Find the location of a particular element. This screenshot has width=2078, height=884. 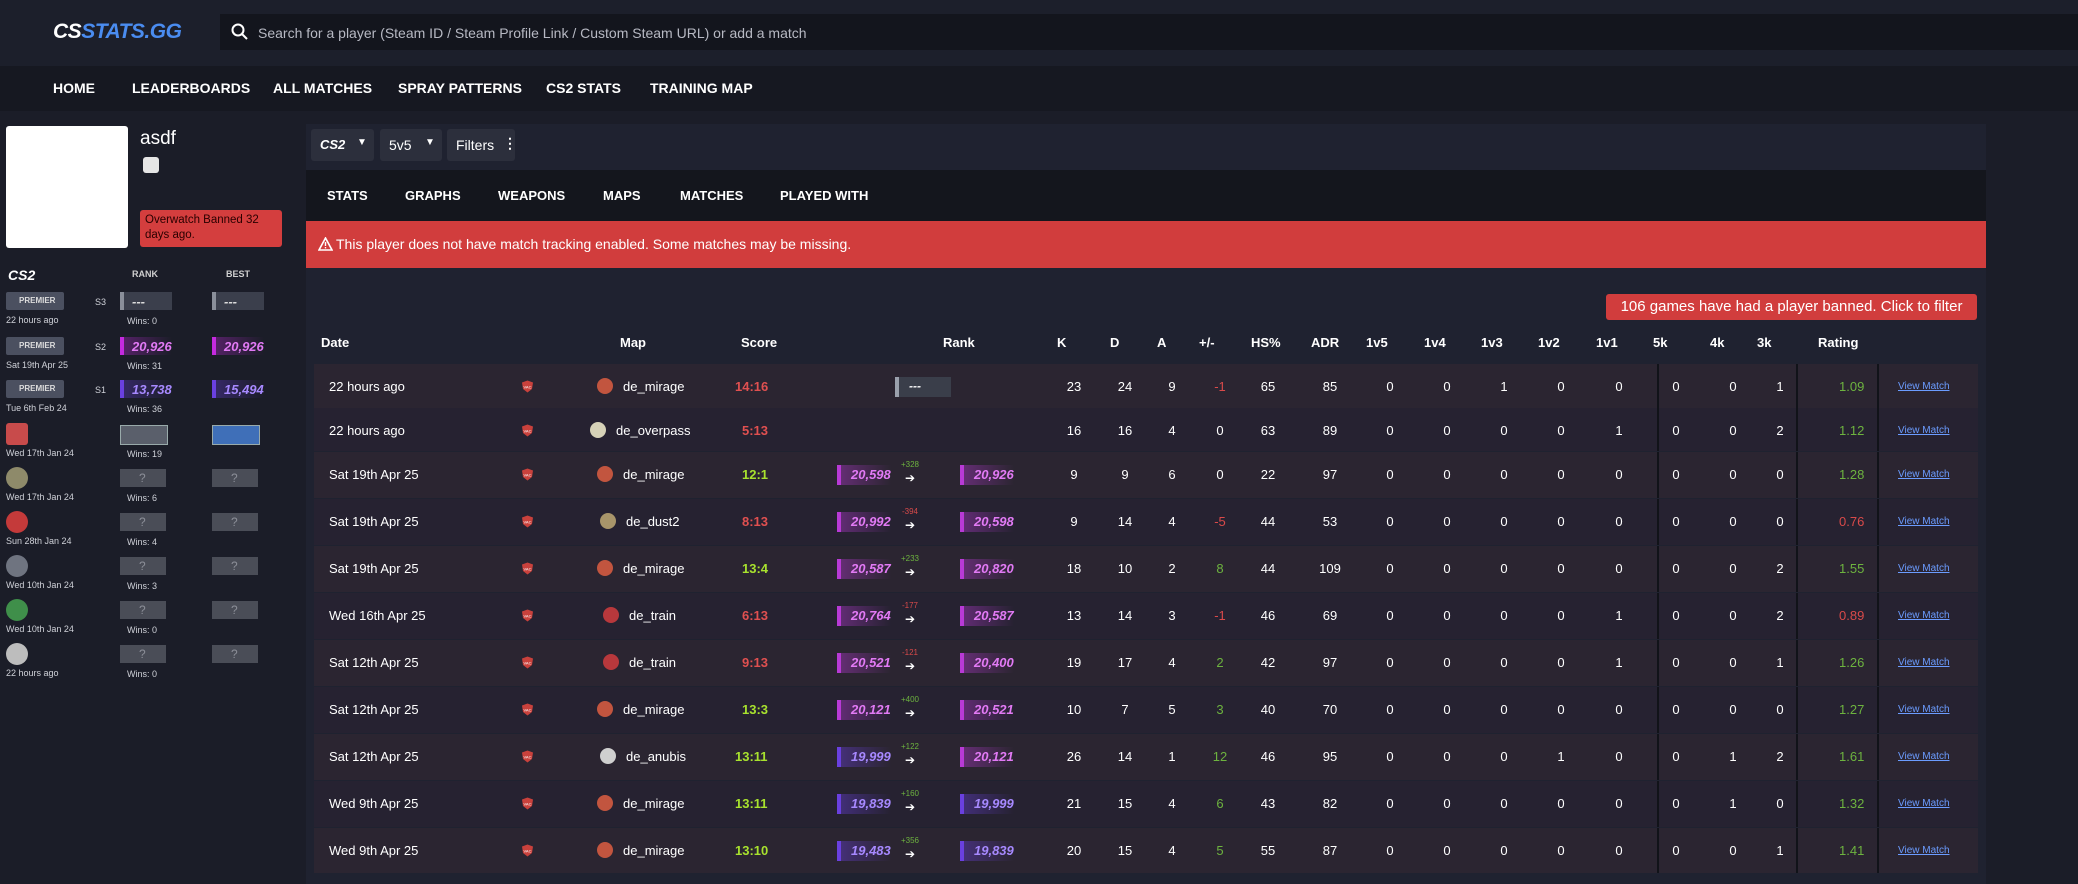

rank-before-badge: 19,483 is located at coordinates (864, 851).